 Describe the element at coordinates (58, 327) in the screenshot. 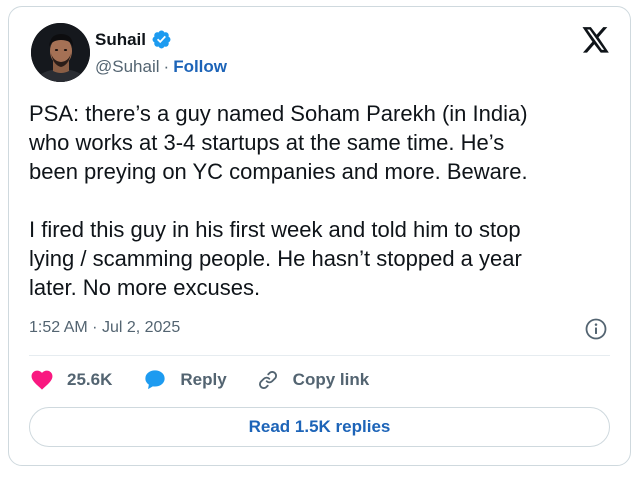

I see `tweet-time: 1:52 AM` at that location.